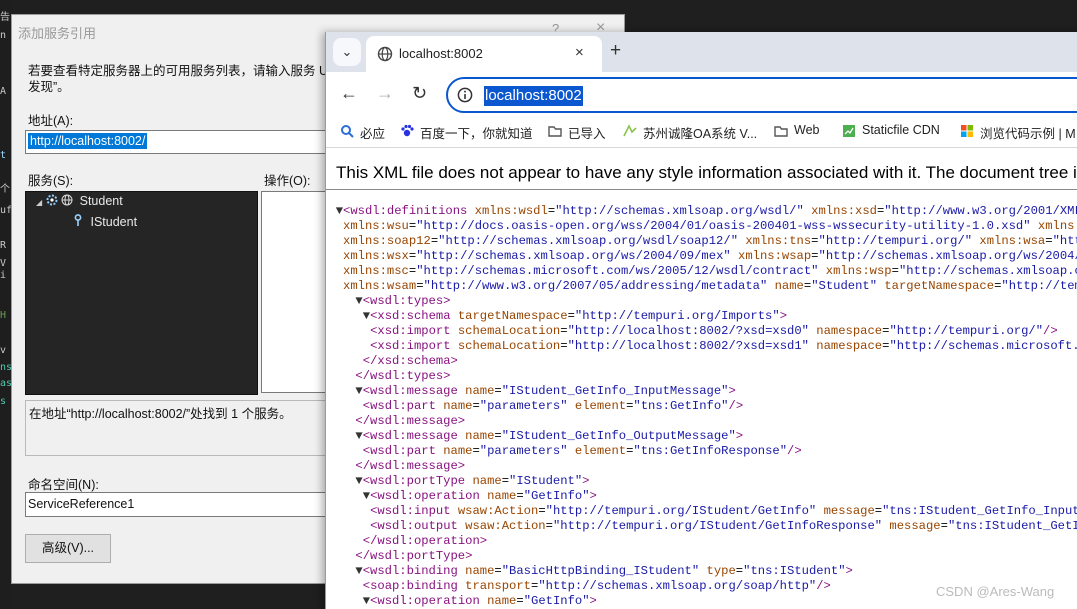 The width and height of the screenshot is (1077, 609). I want to click on address-input-value: http://localhost:8002/, so click(88, 141).